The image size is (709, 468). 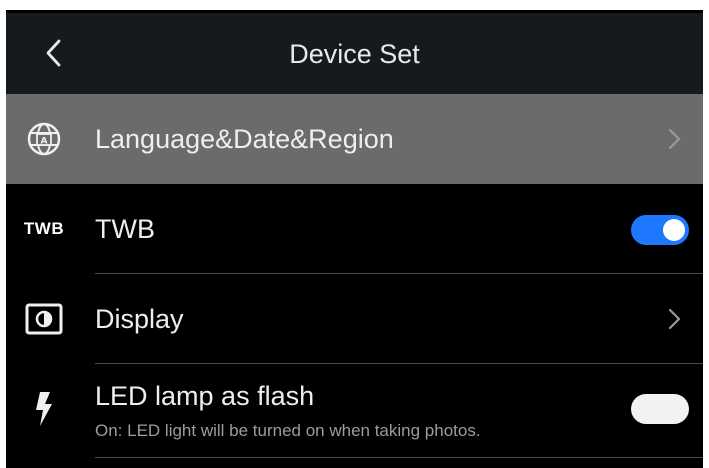 I want to click on setting-label: Display, so click(x=139, y=319).